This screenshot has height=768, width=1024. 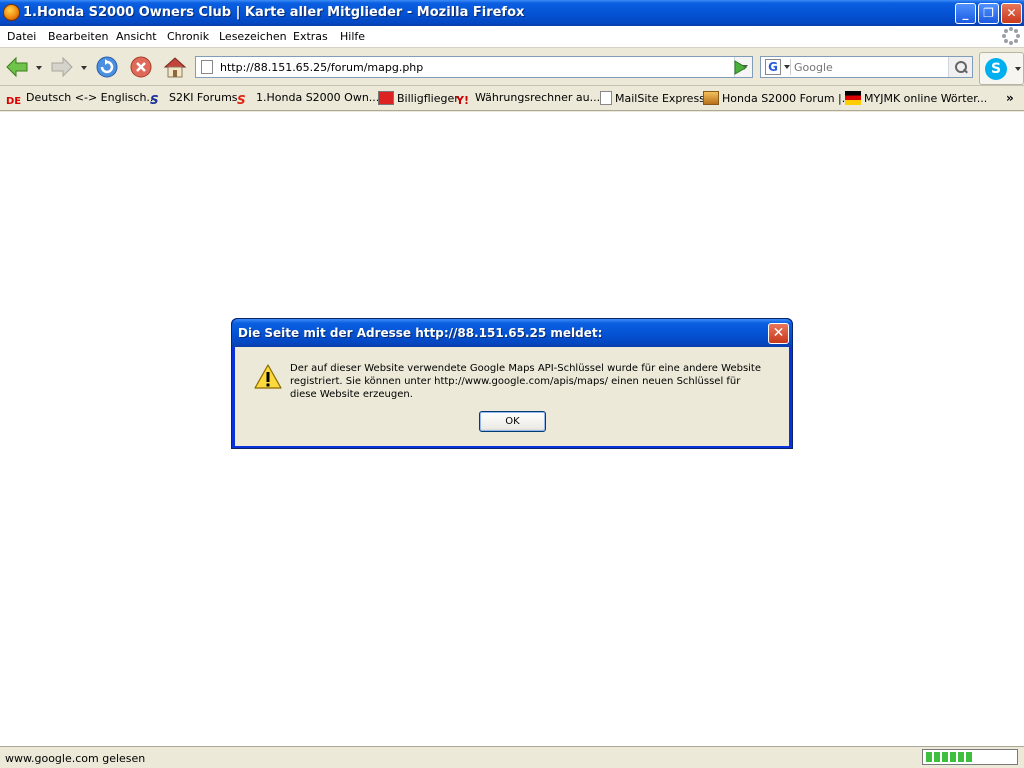 What do you see at coordinates (207, 67) in the screenshot?
I see `page-favicon-icon` at bounding box center [207, 67].